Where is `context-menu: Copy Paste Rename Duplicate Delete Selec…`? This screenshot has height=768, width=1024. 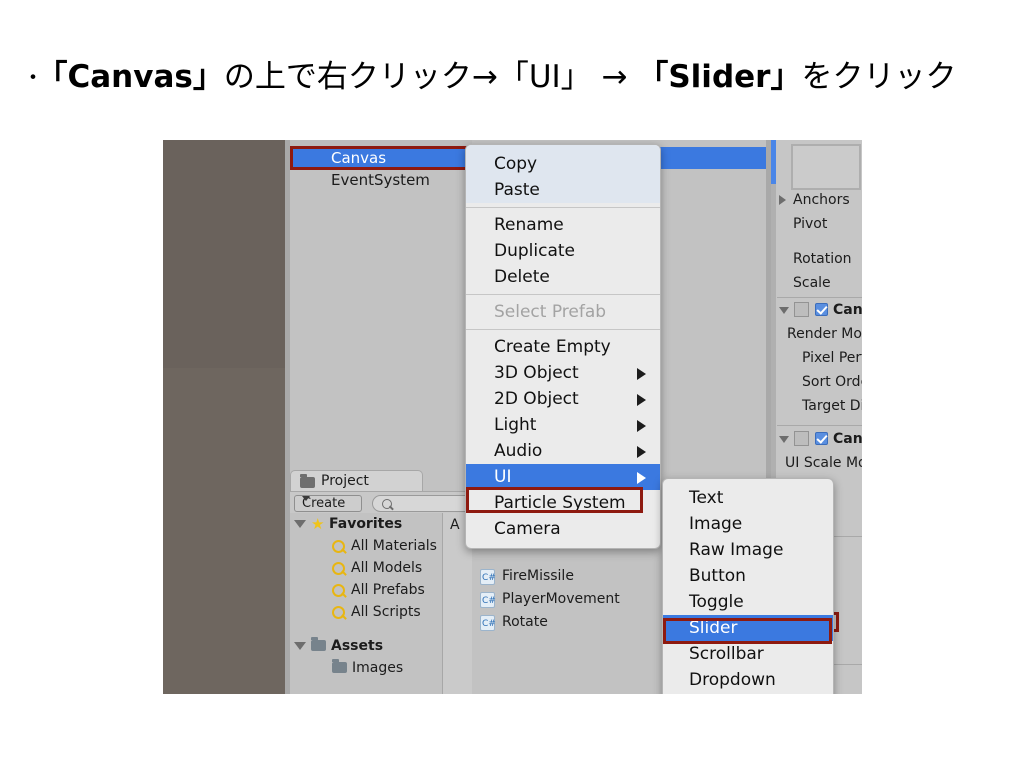 context-menu: Copy Paste Rename Duplicate Delete Selec… is located at coordinates (563, 346).